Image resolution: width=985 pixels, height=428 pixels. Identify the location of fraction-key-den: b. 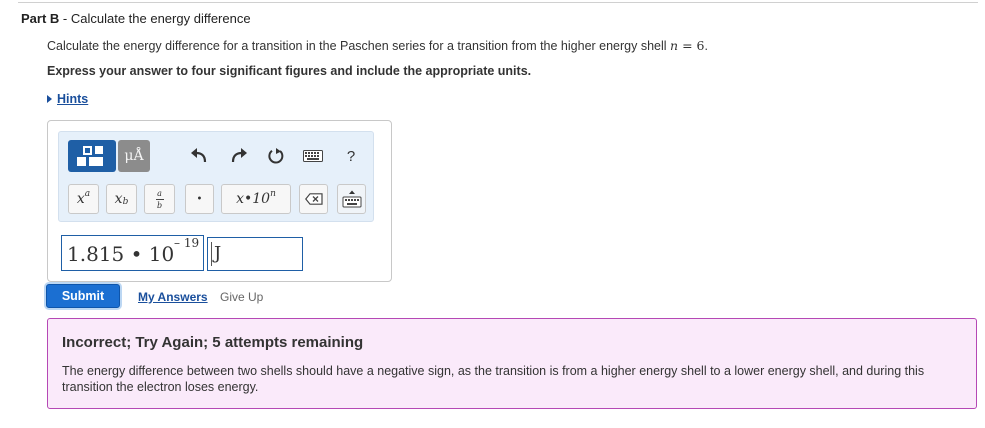
(159, 205).